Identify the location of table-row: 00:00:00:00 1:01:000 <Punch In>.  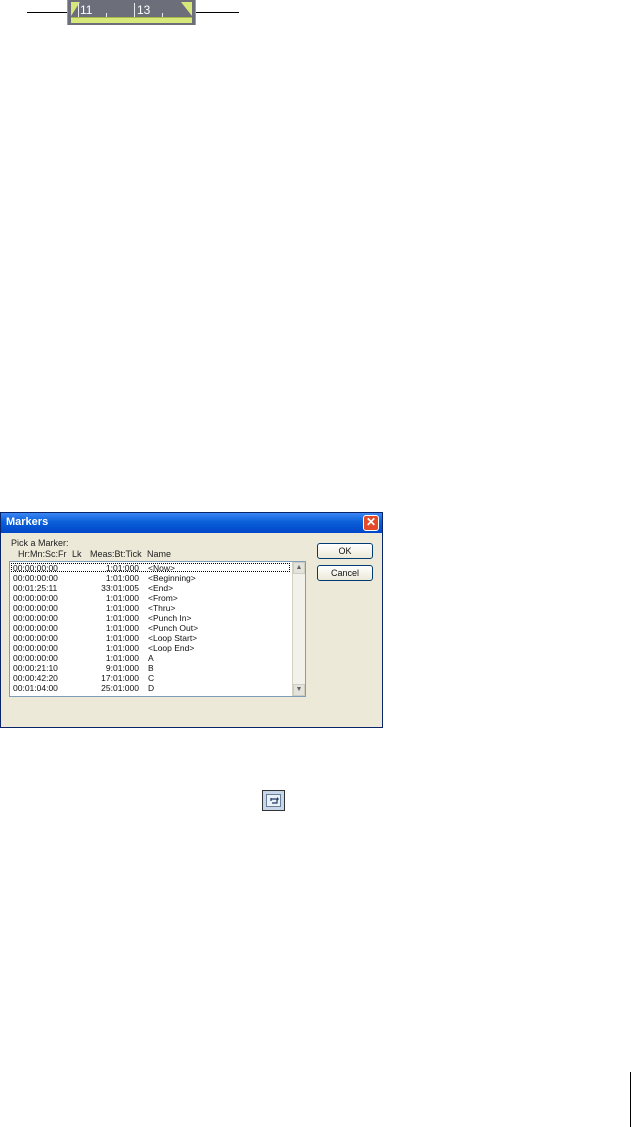
(150, 618).